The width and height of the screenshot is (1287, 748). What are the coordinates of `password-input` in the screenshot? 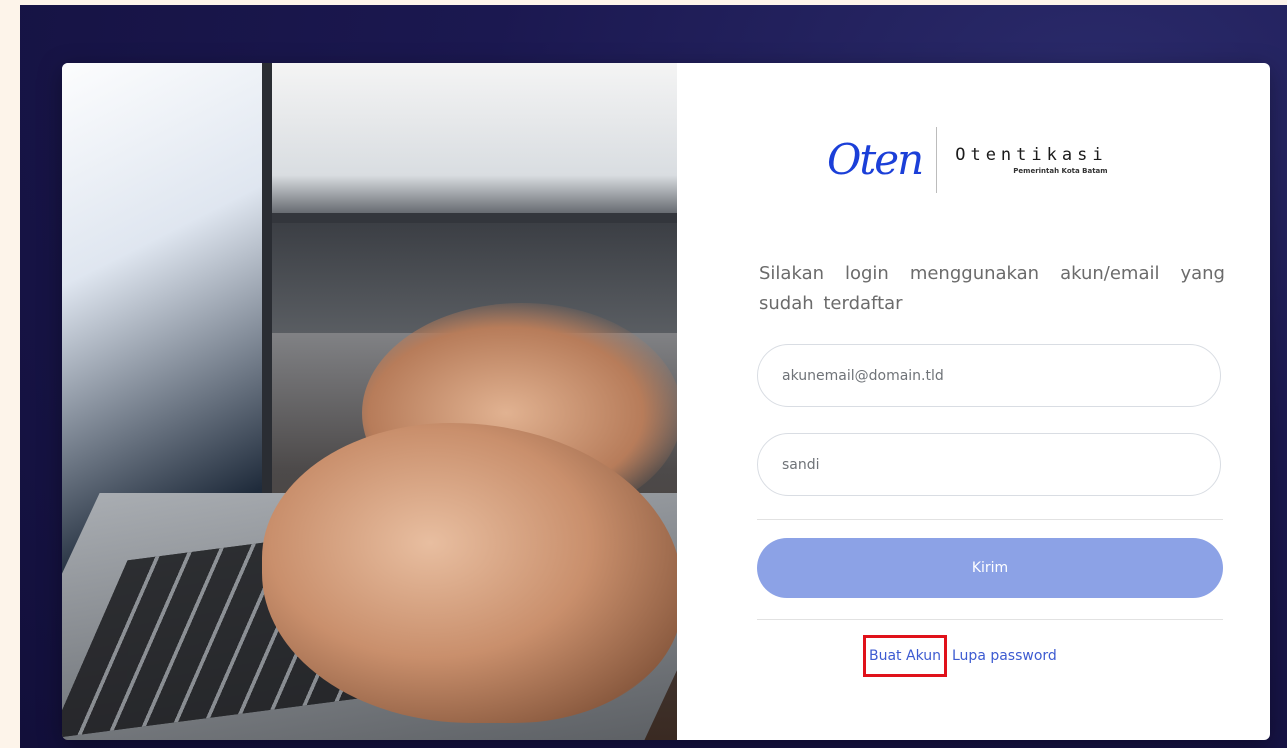 It's located at (989, 464).